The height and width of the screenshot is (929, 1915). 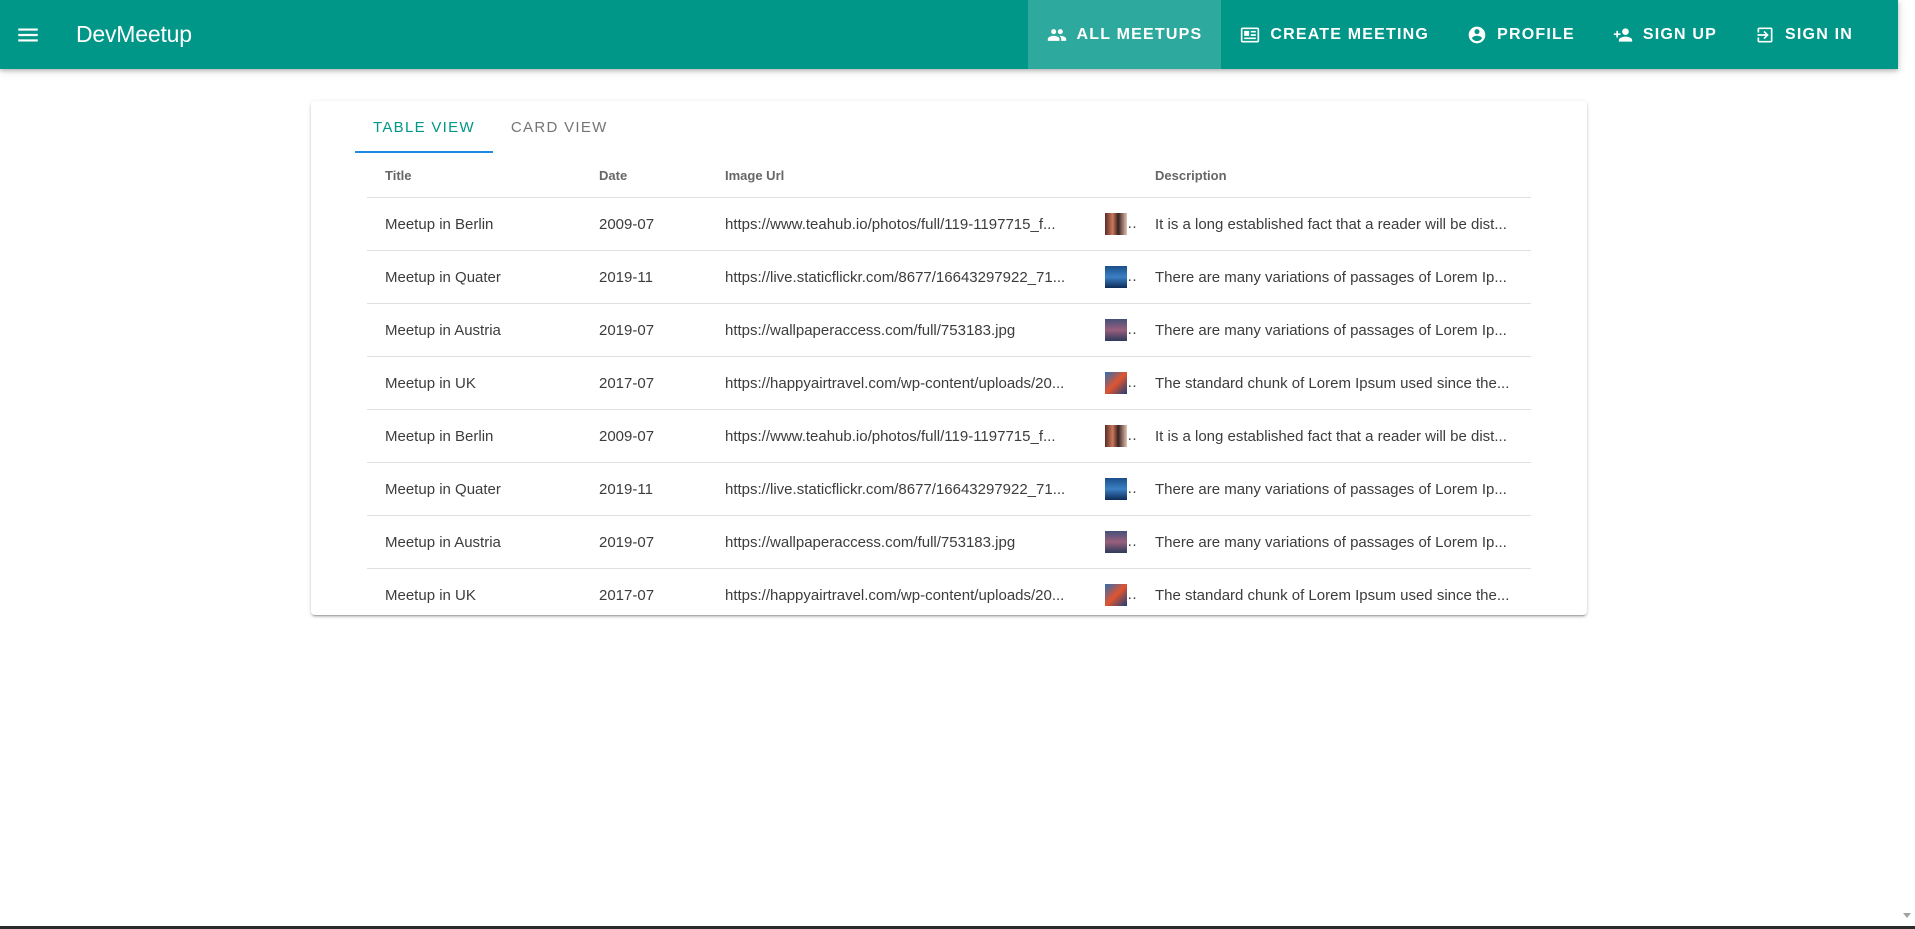 I want to click on column-header-date: Date, so click(x=644, y=175).